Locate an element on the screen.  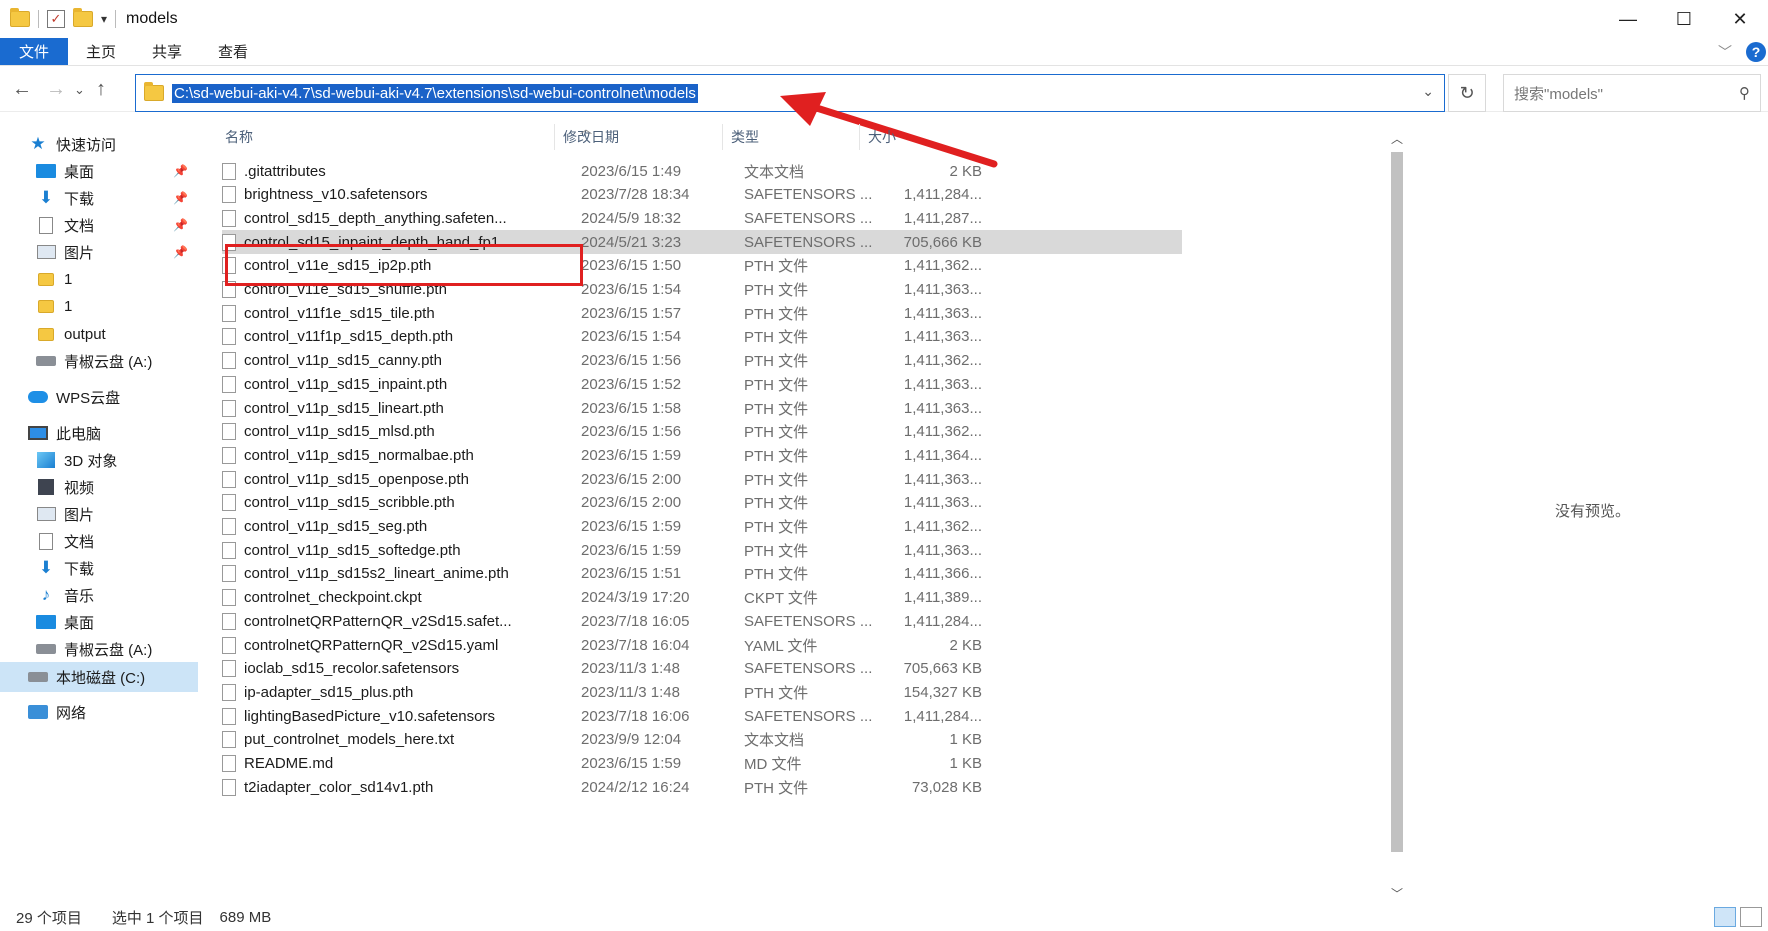
column-type: 类型 is located at coordinates (791, 137).